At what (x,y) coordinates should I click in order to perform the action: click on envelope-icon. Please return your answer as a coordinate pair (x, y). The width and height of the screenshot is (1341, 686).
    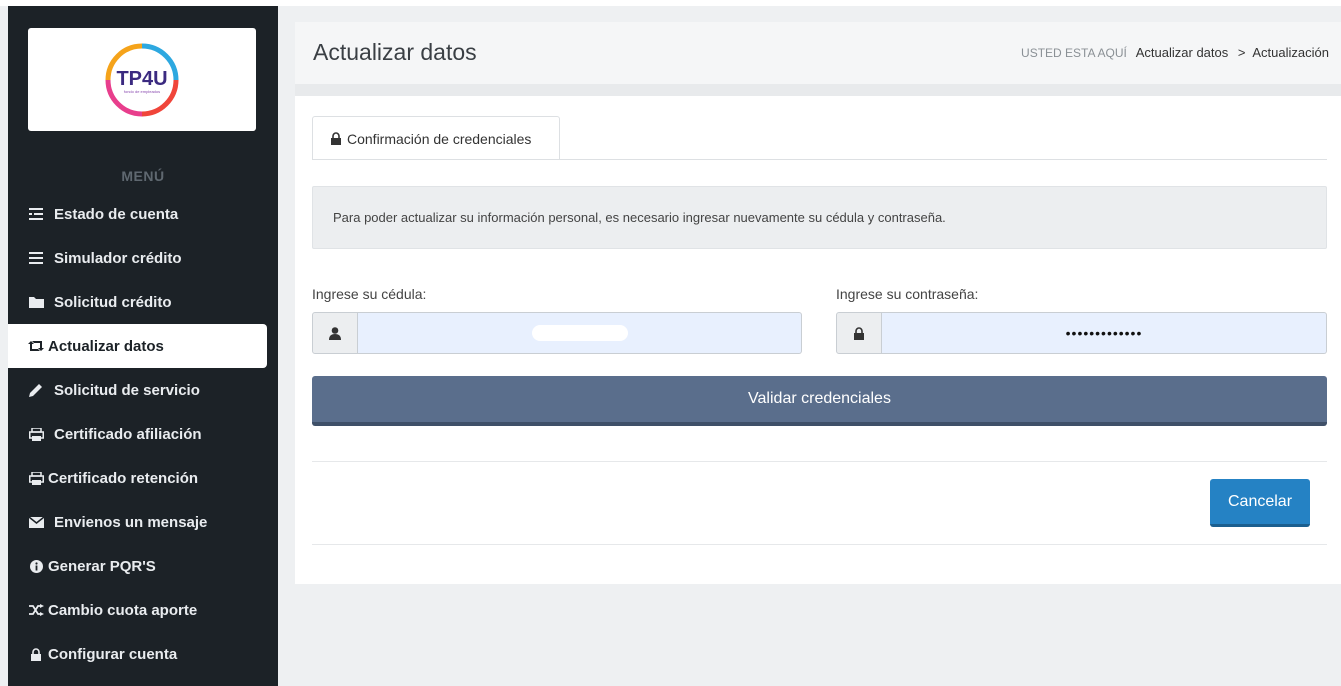
    Looking at the image, I should click on (36, 522).